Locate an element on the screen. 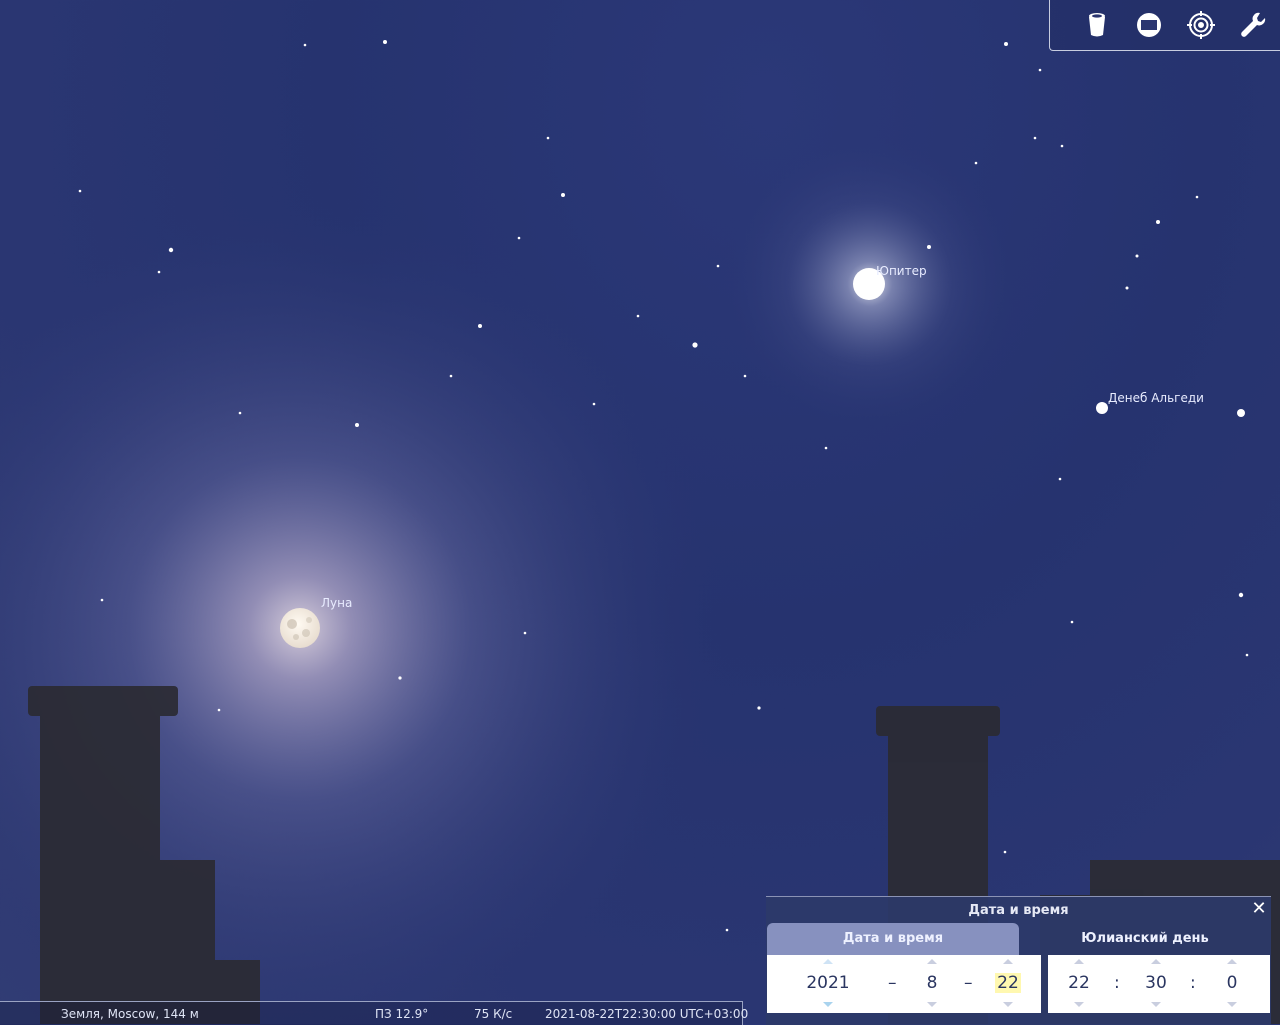 The width and height of the screenshot is (1280, 1025). second-up-arrow is located at coordinates (1232, 961).